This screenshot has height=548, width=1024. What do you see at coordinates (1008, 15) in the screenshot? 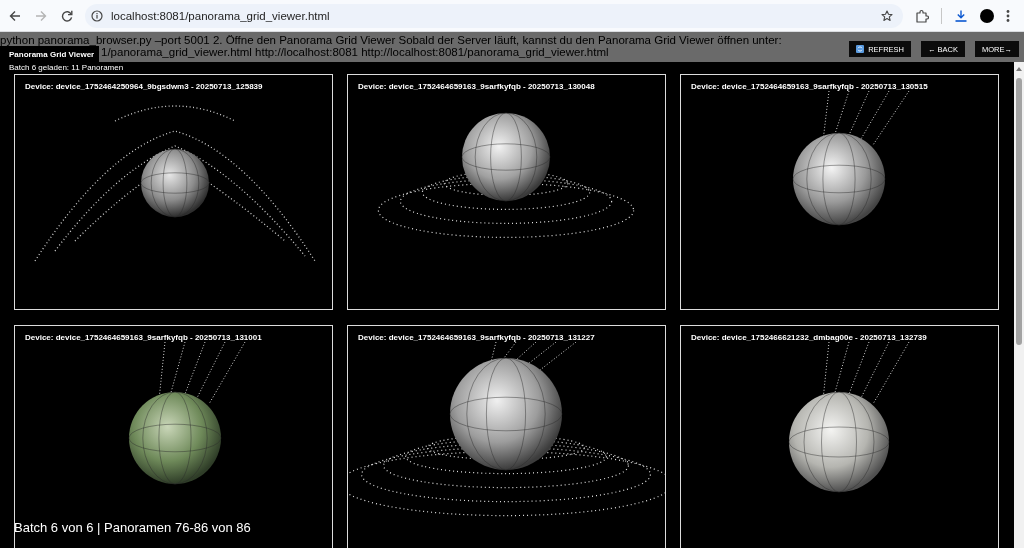
I see `menu-icon` at bounding box center [1008, 15].